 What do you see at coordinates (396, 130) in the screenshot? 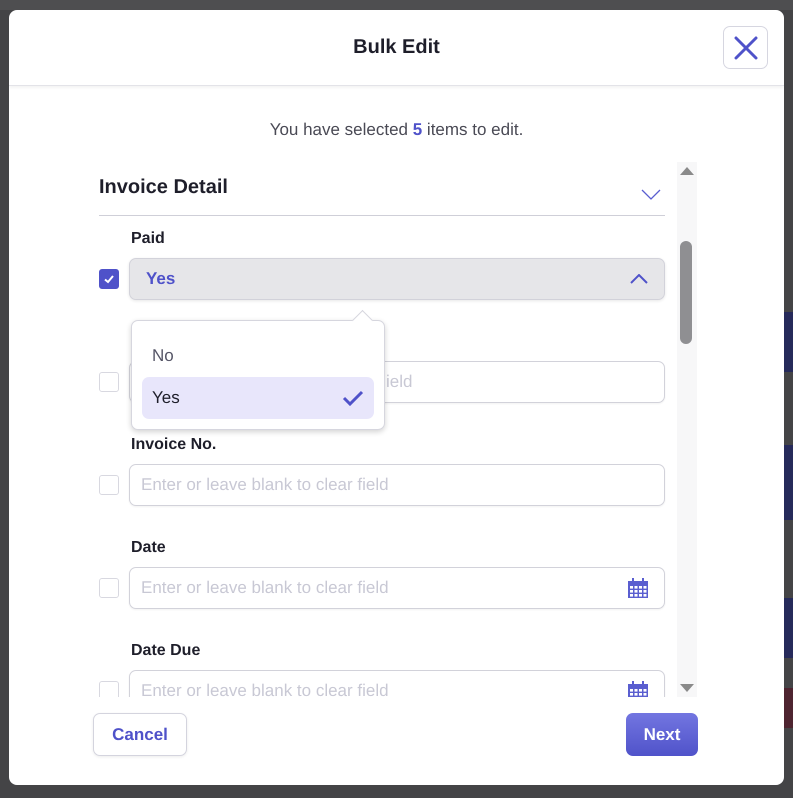
I see `selection-note: You have selected 5 items to edit.` at bounding box center [396, 130].